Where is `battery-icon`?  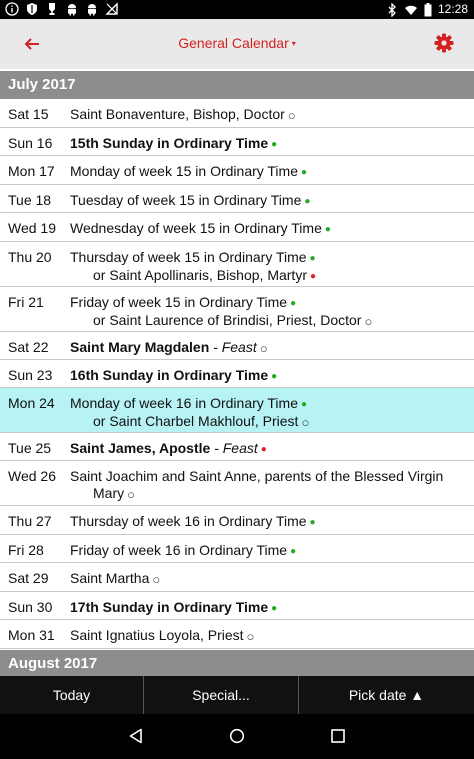
battery-icon is located at coordinates (428, 9).